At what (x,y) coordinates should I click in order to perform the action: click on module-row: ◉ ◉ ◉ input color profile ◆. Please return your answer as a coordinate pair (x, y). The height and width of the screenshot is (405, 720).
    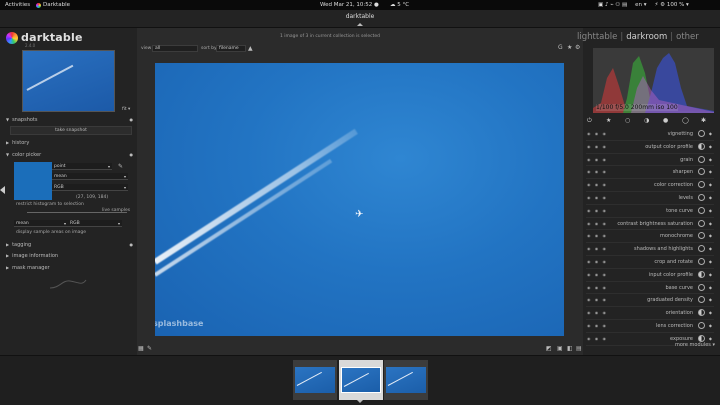
    Looking at the image, I should click on (650, 275).